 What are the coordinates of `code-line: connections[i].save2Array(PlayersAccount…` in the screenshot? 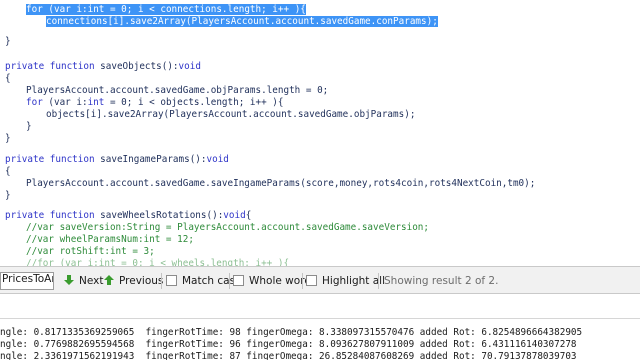 It's located at (320, 22).